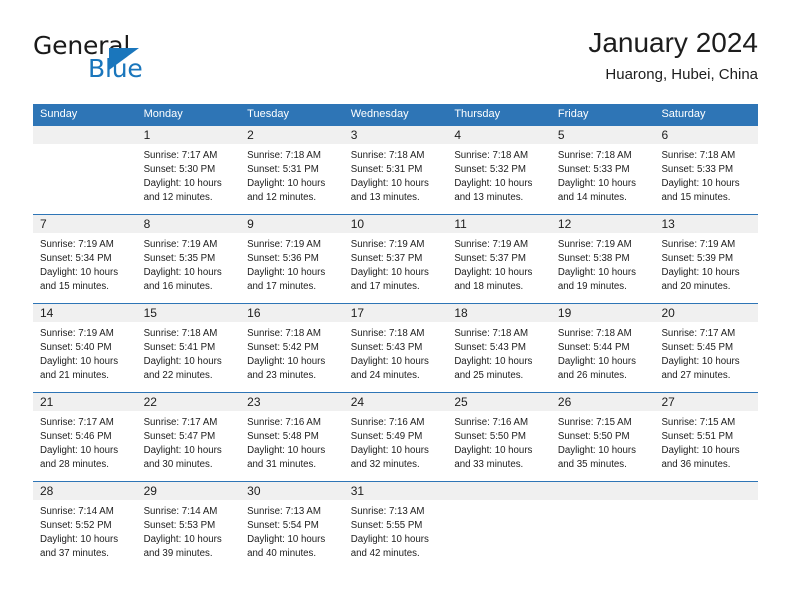  Describe the element at coordinates (499, 224) in the screenshot. I see `day-number-band: 11` at that location.